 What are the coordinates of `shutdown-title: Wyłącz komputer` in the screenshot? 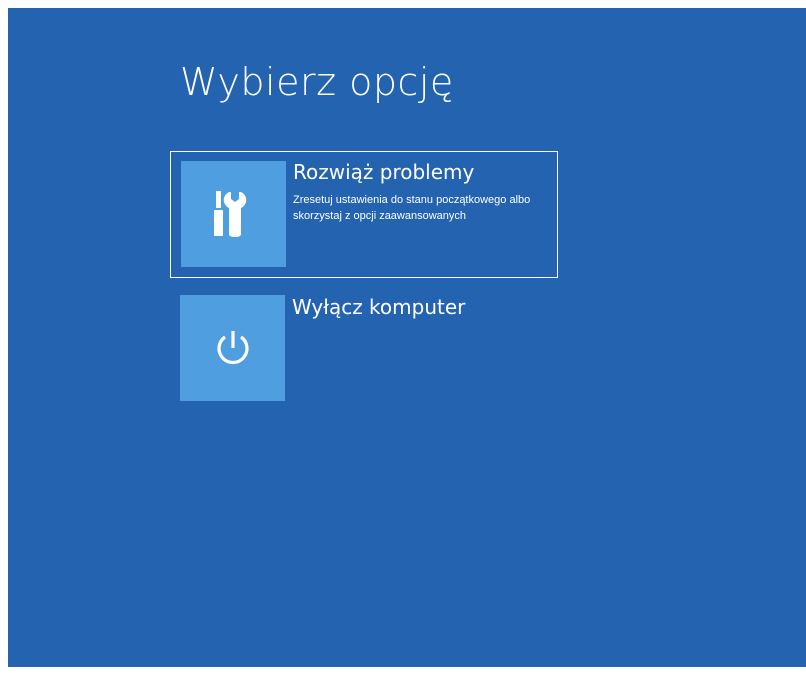 It's located at (379, 307).